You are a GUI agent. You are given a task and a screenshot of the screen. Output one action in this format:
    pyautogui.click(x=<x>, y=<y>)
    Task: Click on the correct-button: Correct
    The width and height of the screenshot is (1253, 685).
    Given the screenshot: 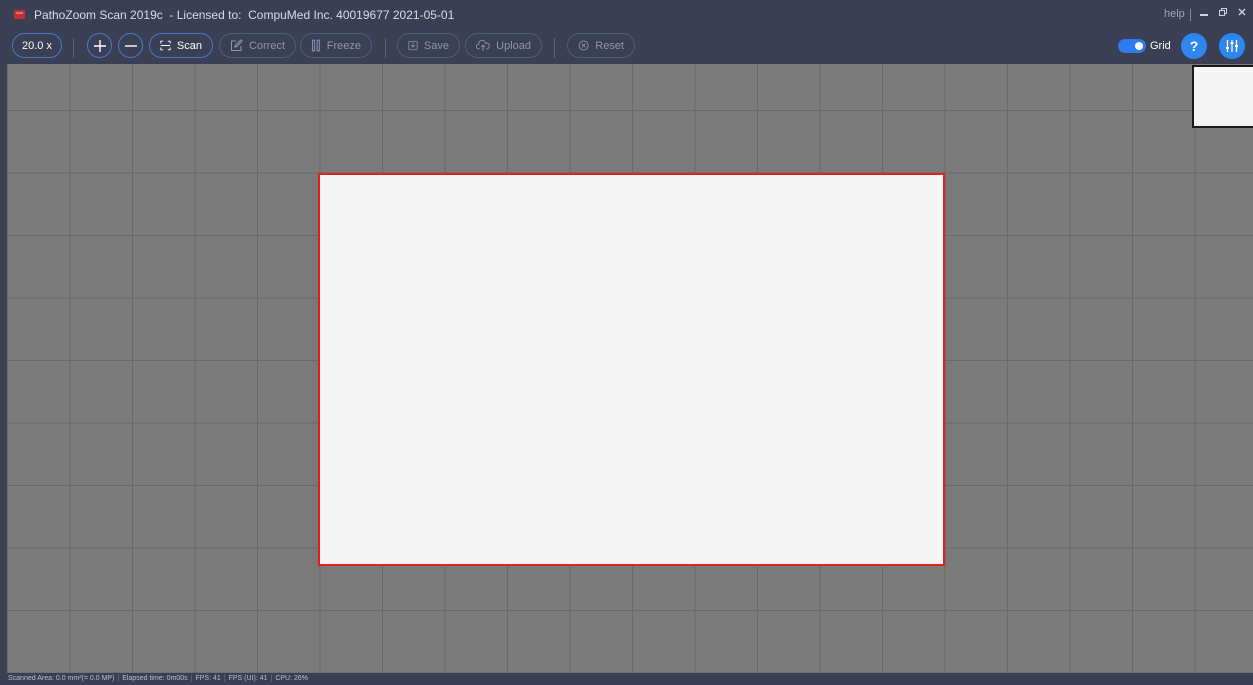 What is the action you would take?
    pyautogui.click(x=257, y=45)
    